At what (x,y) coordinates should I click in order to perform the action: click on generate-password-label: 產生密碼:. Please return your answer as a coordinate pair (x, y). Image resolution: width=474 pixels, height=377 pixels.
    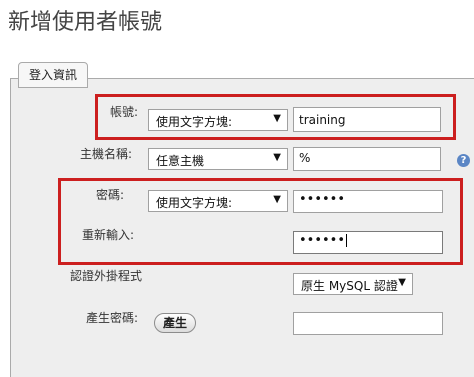
    Looking at the image, I should click on (112, 318).